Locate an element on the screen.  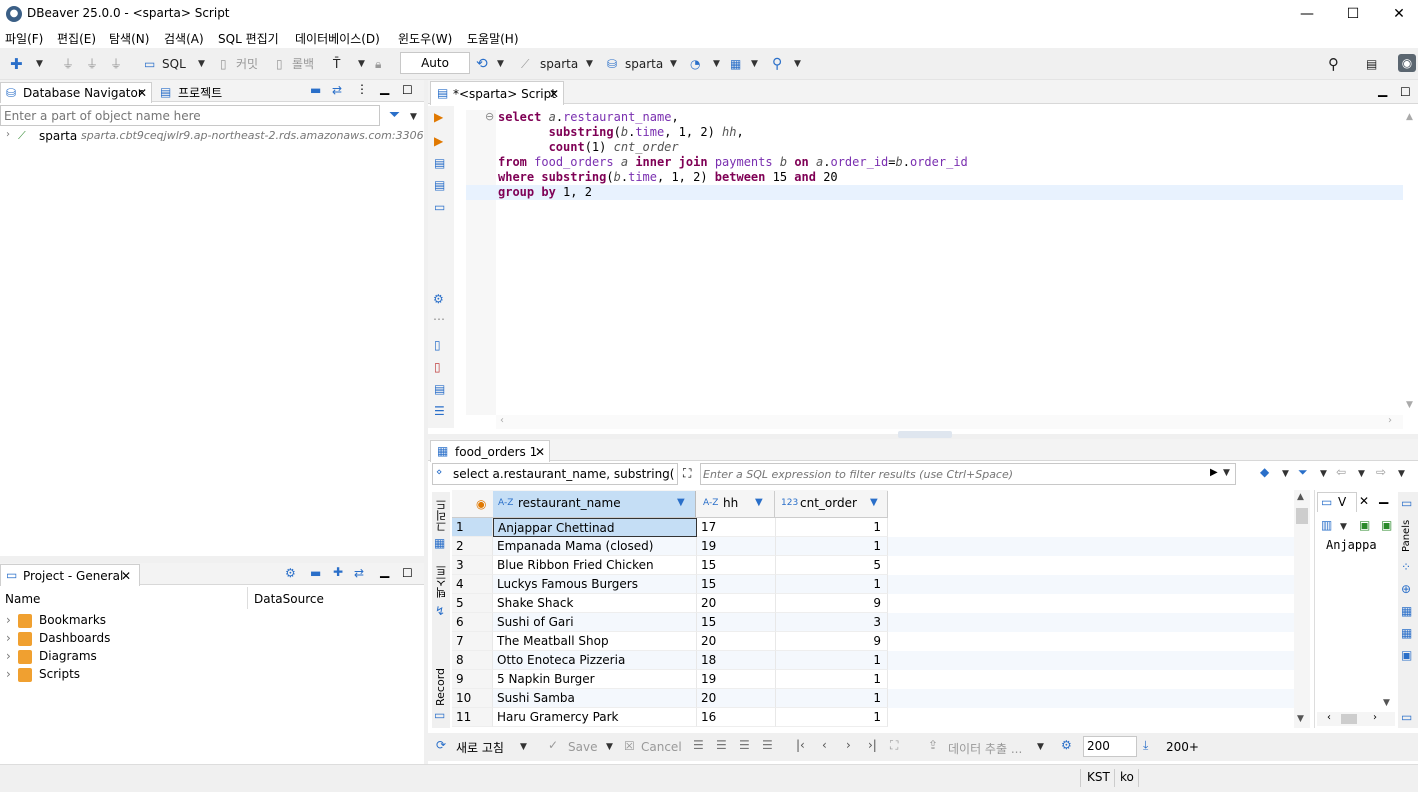
export-script-icon: ▯ is located at coordinates (437, 367).